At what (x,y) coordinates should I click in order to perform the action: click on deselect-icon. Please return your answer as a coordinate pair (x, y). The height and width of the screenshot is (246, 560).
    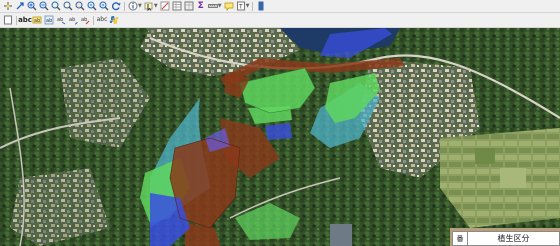
    Looking at the image, I should click on (165, 6).